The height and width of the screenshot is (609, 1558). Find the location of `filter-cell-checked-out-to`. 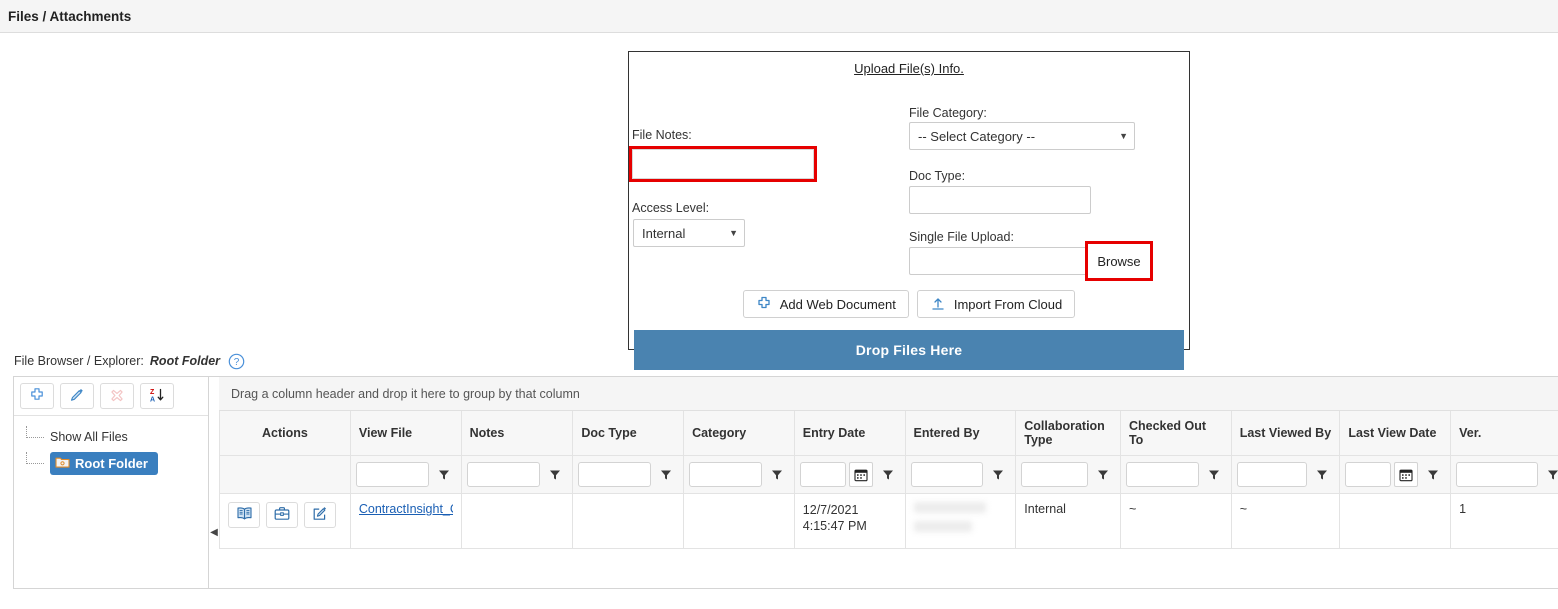

filter-cell-checked-out-to is located at coordinates (1175, 474).